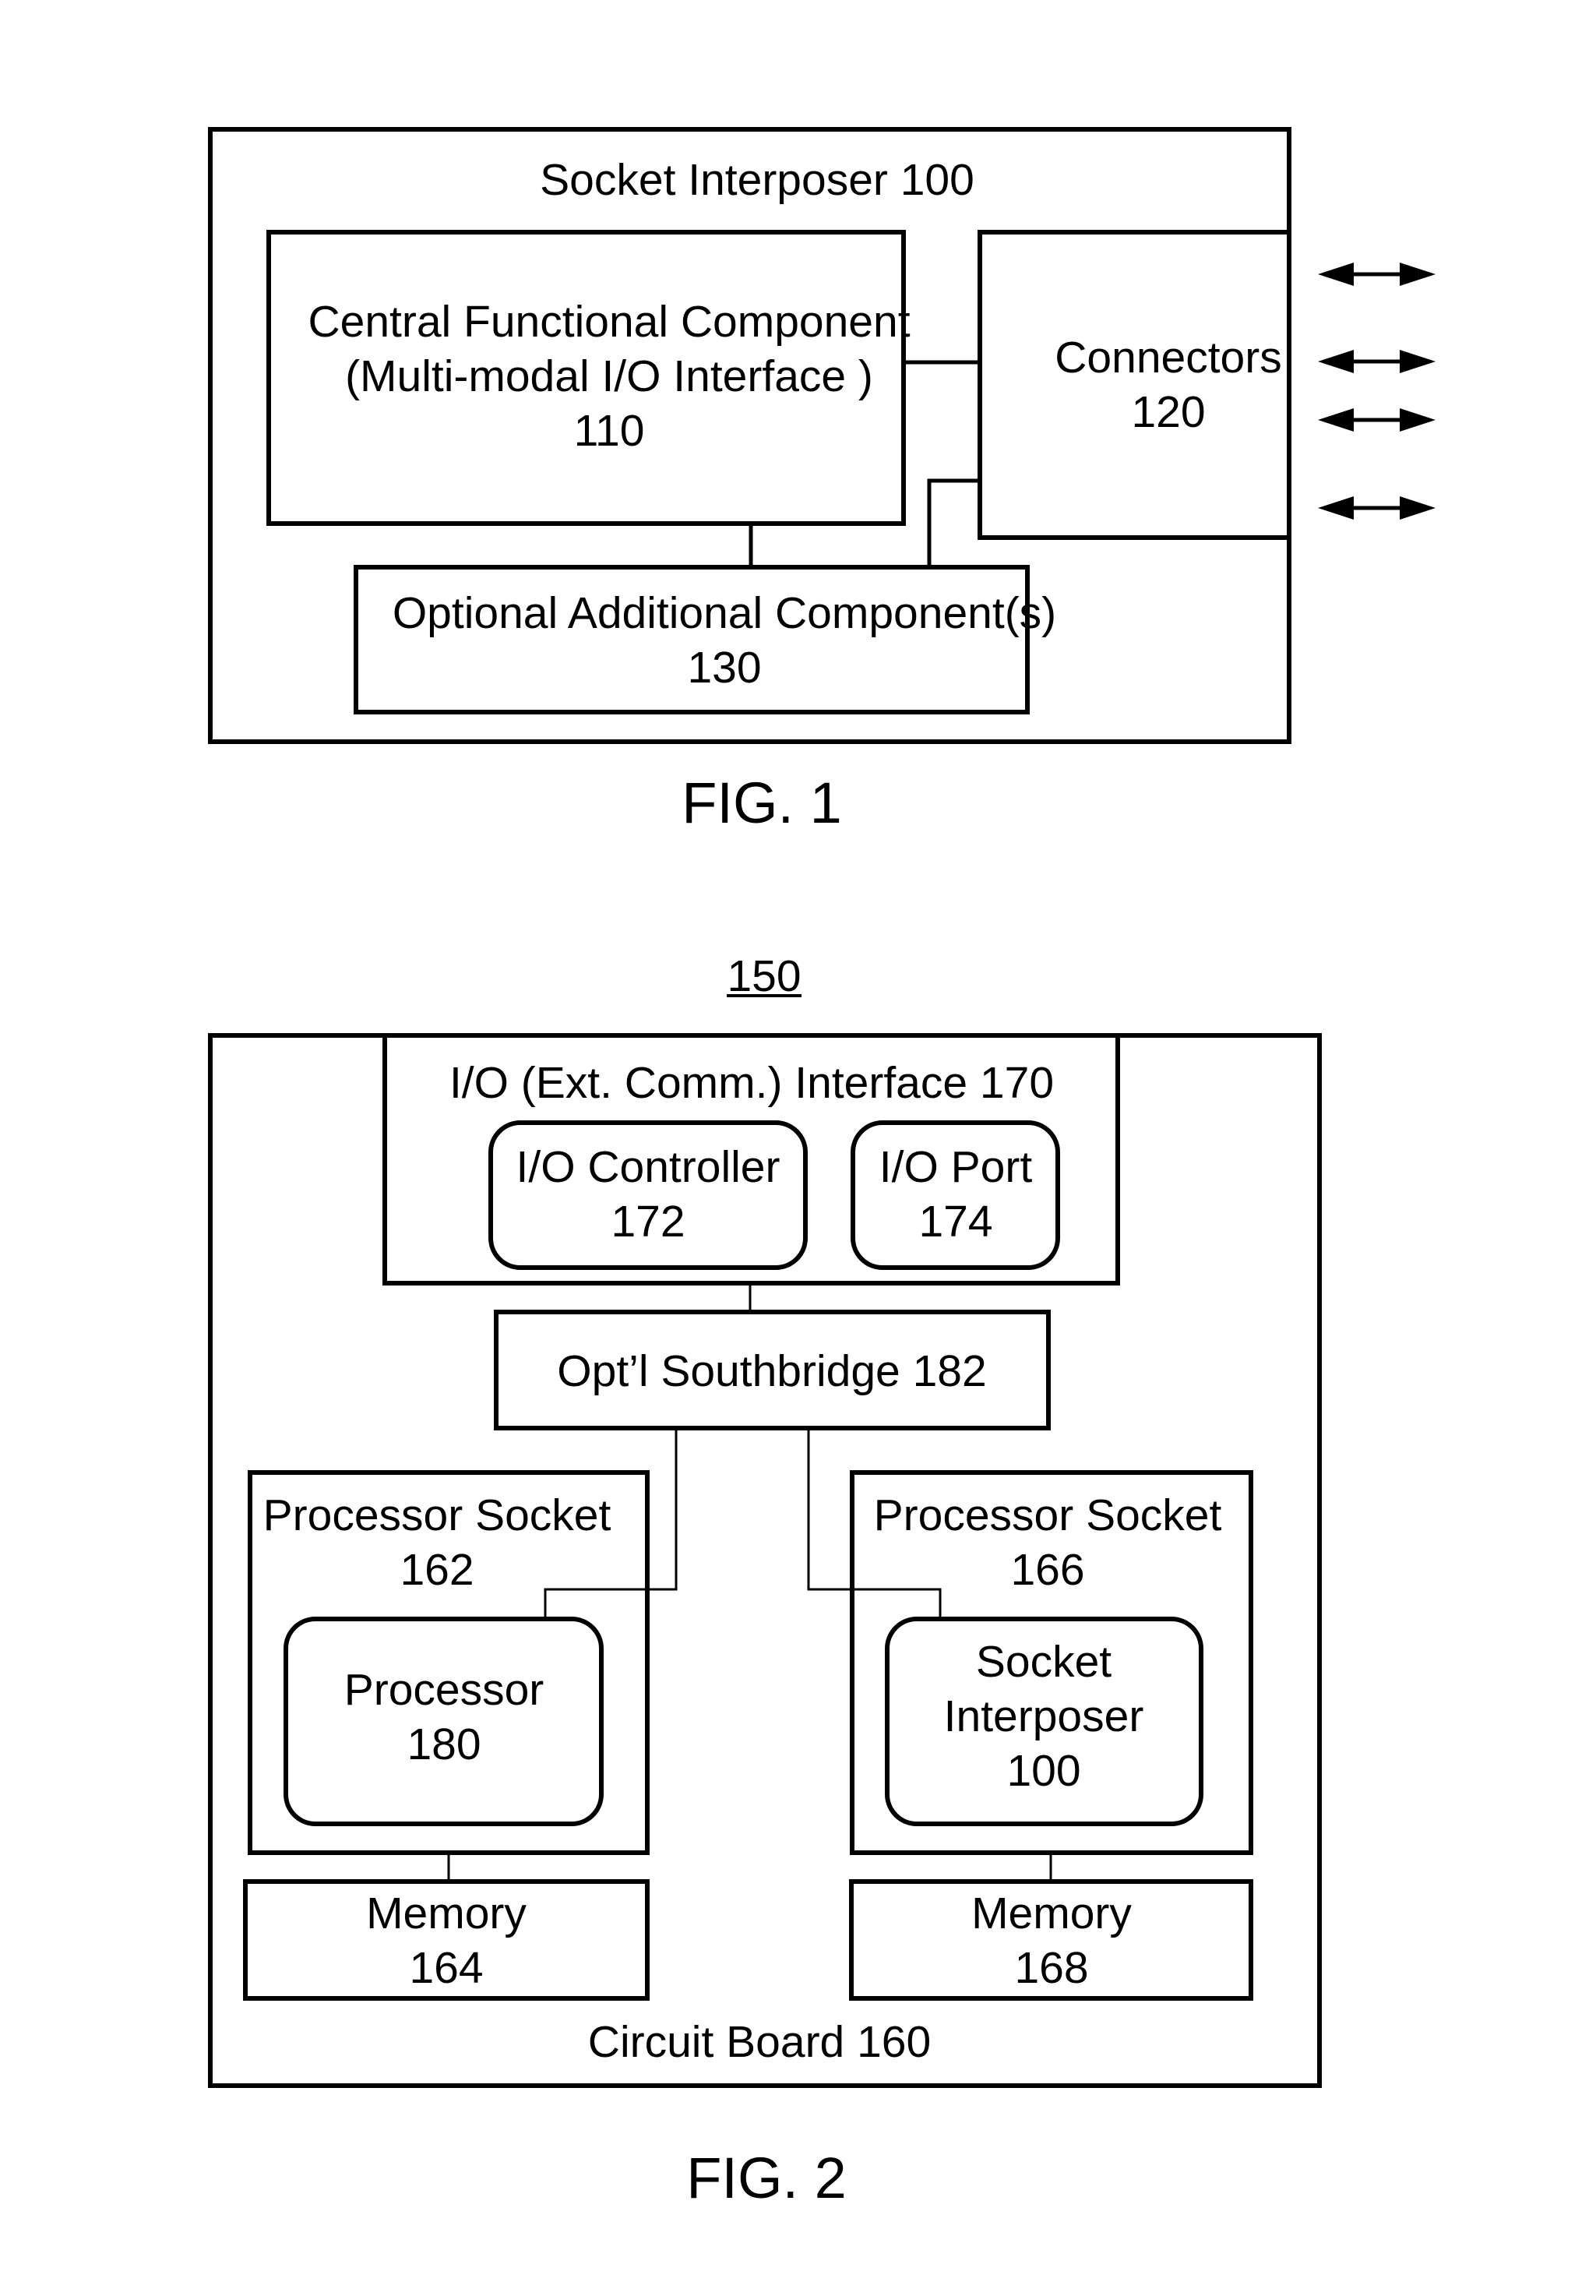 The width and height of the screenshot is (1596, 2296). What do you see at coordinates (446, 1968) in the screenshot?
I see `memory-164-label-line-2: 164` at bounding box center [446, 1968].